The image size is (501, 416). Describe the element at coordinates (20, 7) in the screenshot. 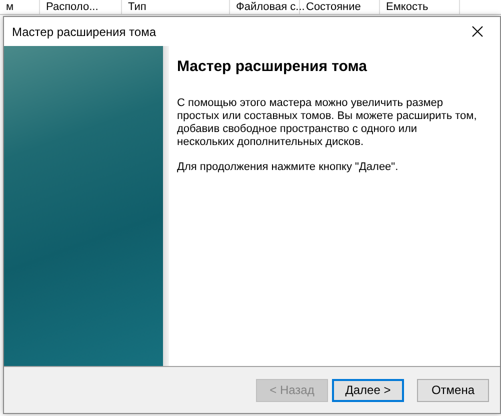

I see `column-header: м` at that location.